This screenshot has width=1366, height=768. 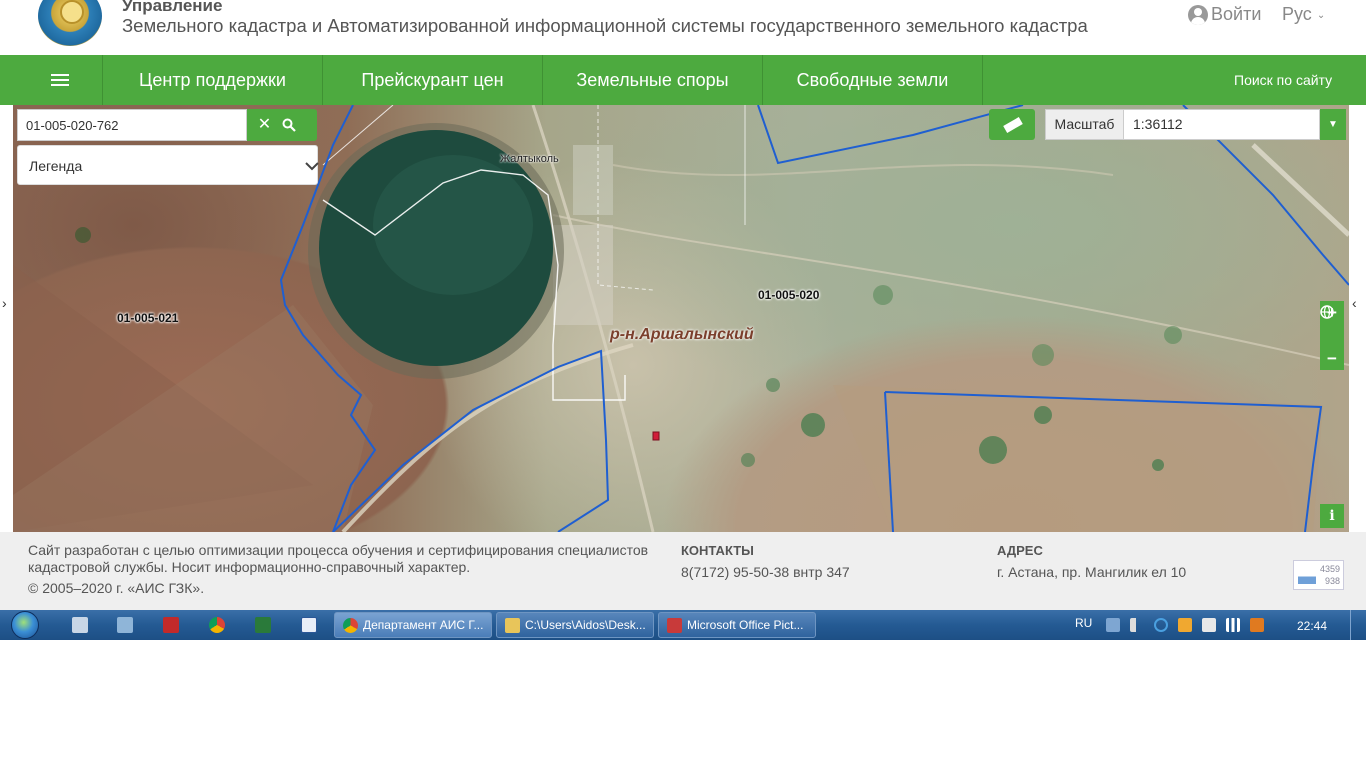 What do you see at coordinates (1137, 625) in the screenshot?
I see `volume-icon` at bounding box center [1137, 625].